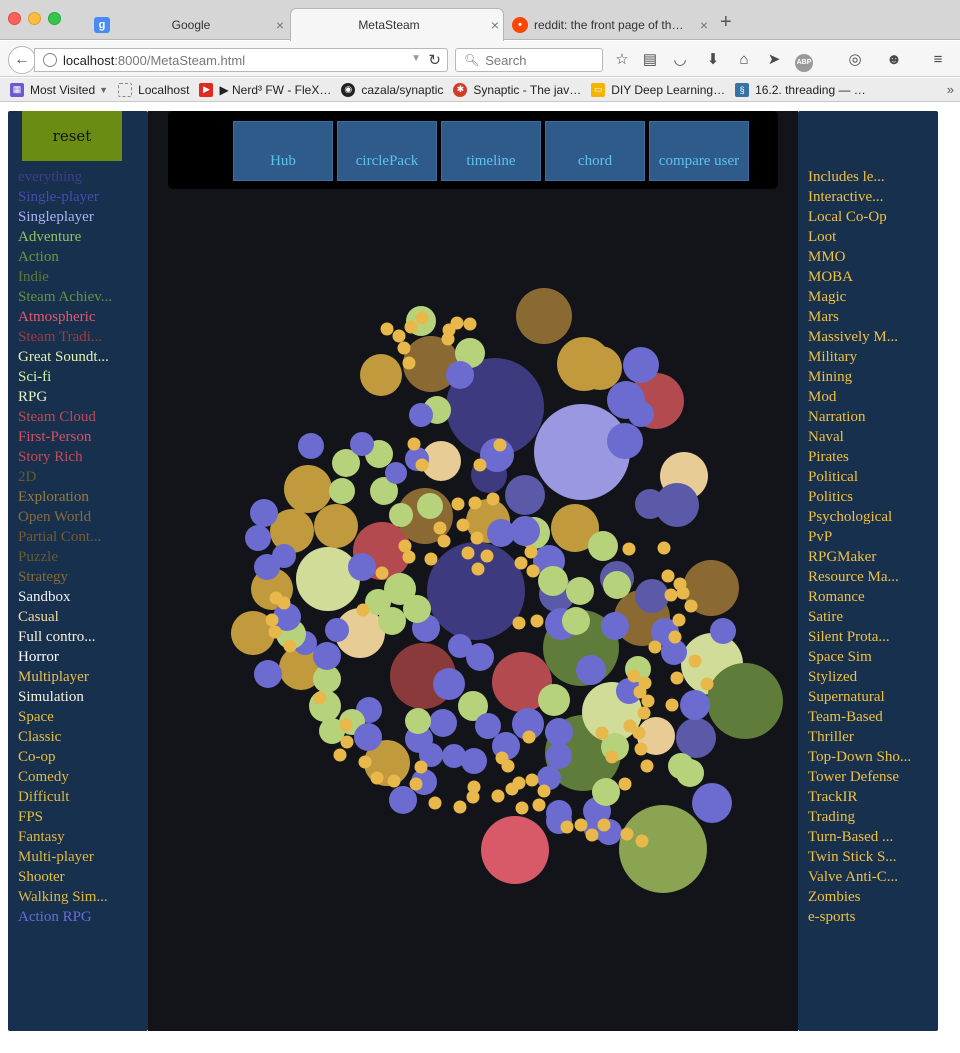 The width and height of the screenshot is (960, 1053). I want to click on right-tag-item: MMO, so click(859, 257).